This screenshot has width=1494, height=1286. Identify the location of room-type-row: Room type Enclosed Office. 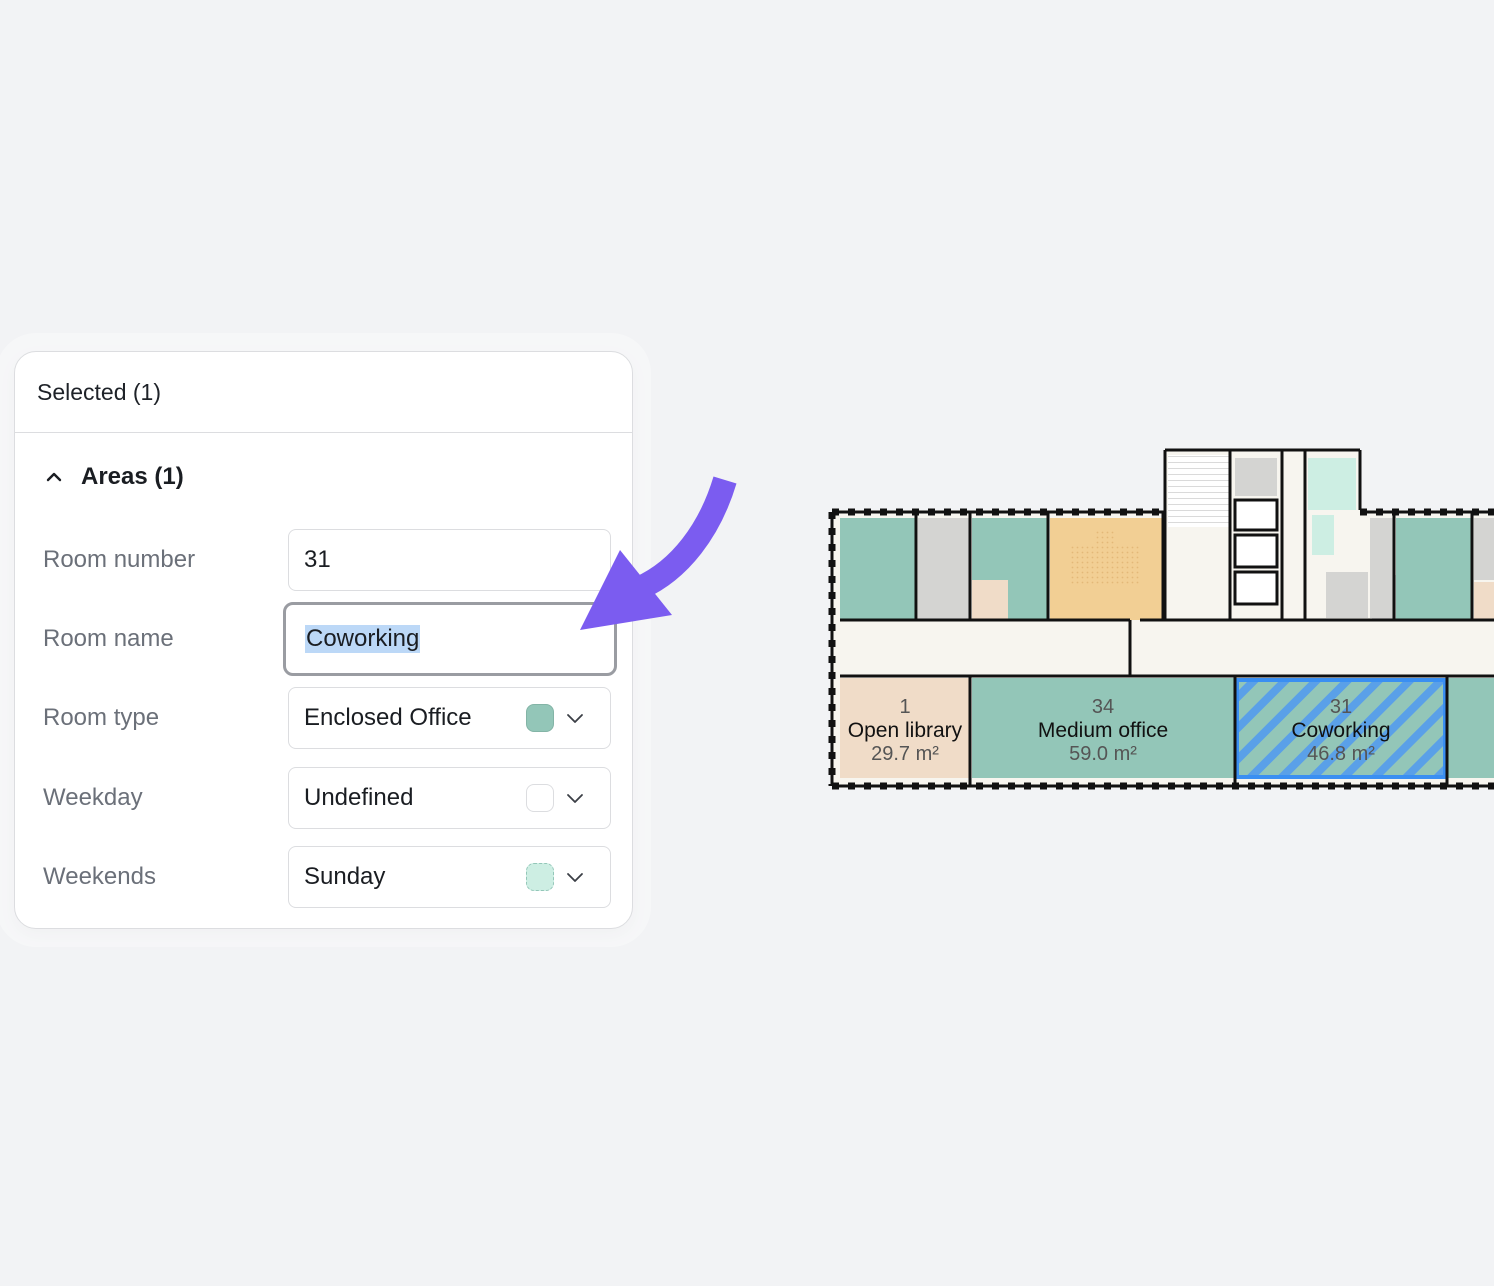
(323, 718).